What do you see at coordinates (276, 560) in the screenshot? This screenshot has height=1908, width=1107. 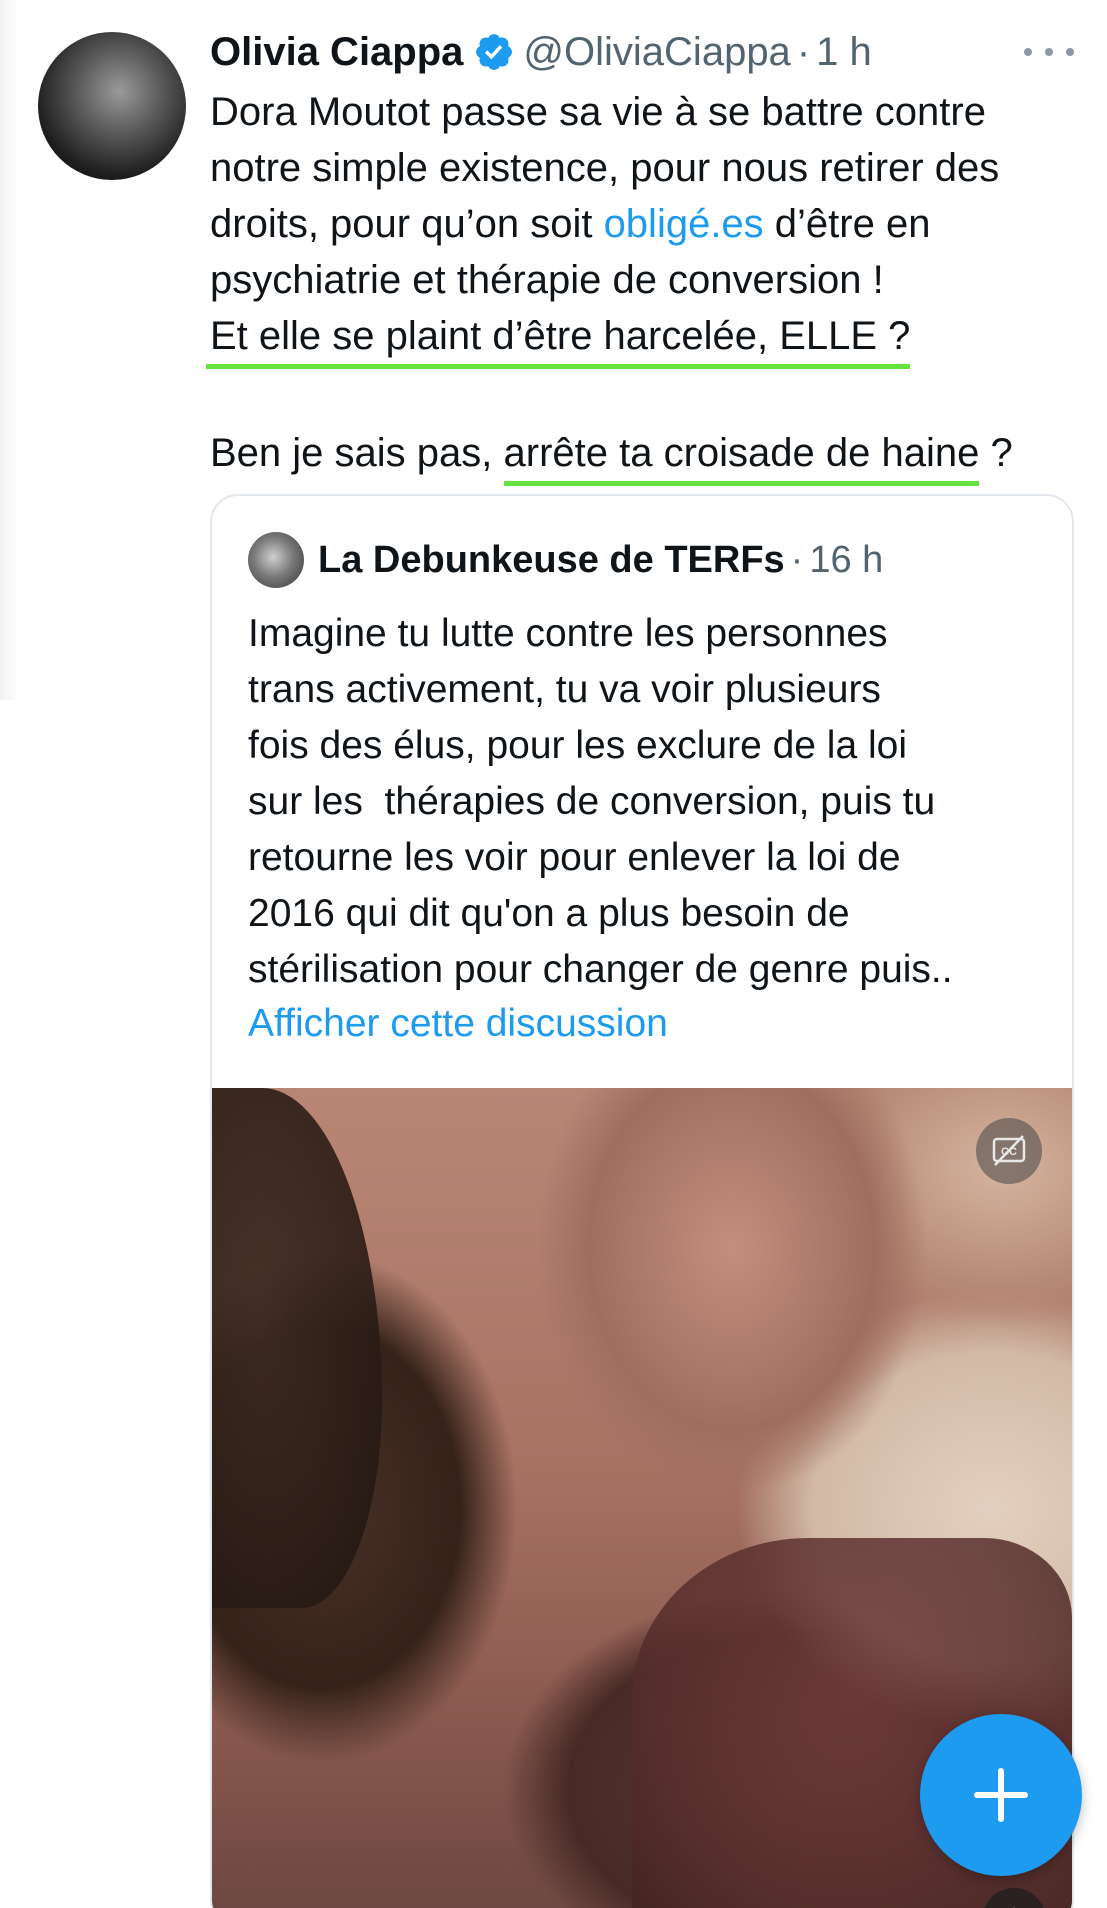 I see `quoted-author-avatar` at bounding box center [276, 560].